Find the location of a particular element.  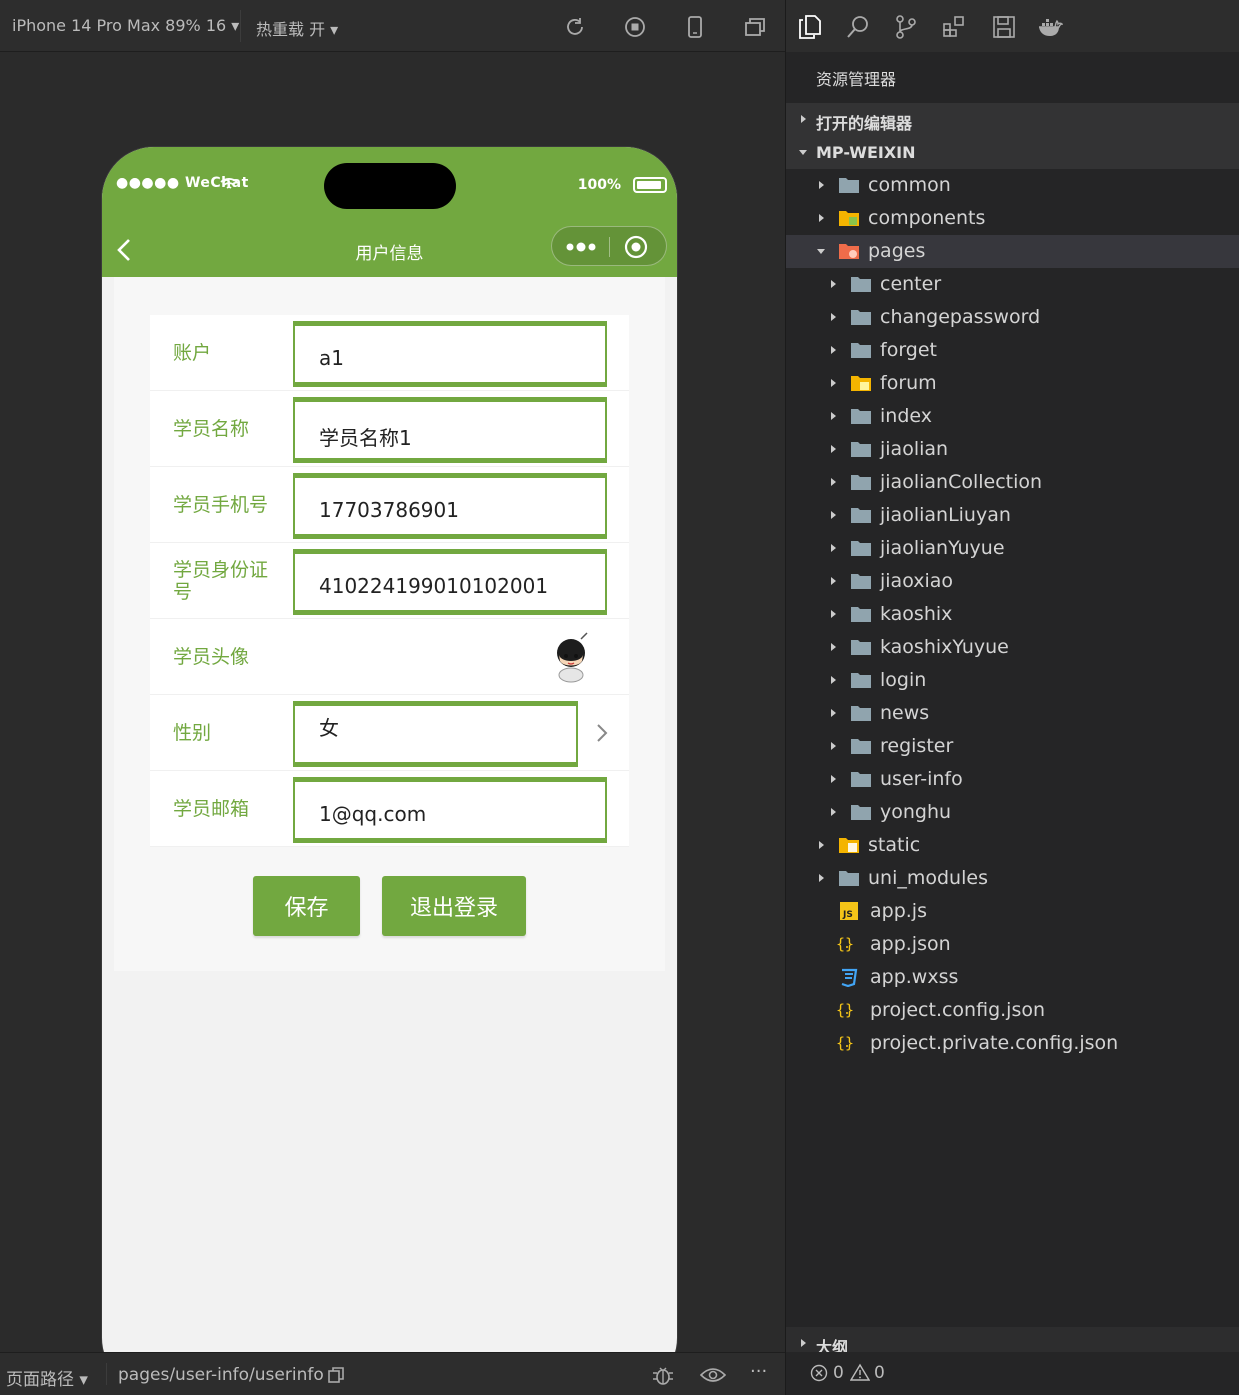

avatar-label: 学员头像 is located at coordinates (211, 657).